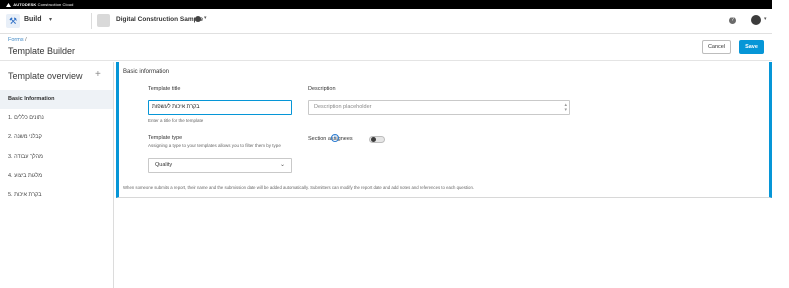 This screenshot has height=288, width=789. I want to click on template-type-value: Quality, so click(164, 165).